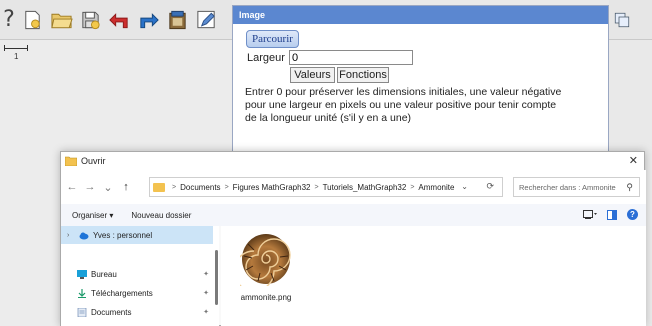 This screenshot has width=652, height=326. What do you see at coordinates (119, 20) in the screenshot?
I see `undo-arrow-icon` at bounding box center [119, 20].